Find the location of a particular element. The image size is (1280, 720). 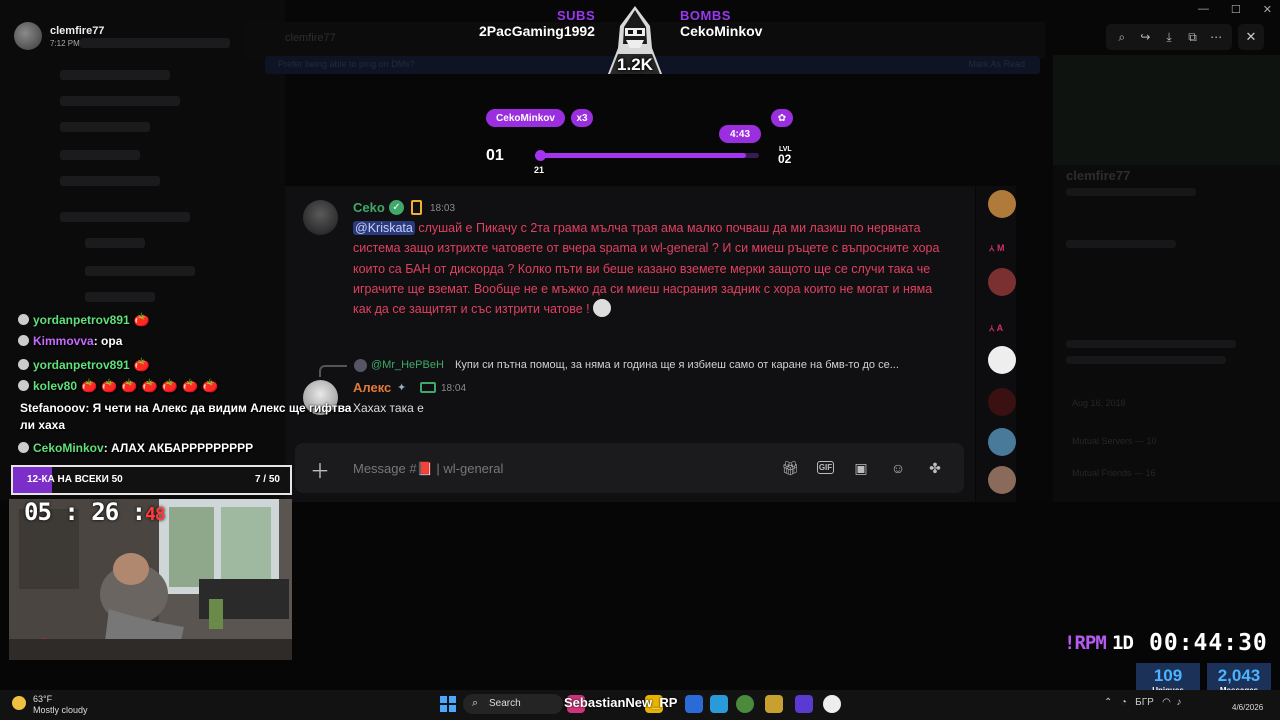

weather-icon is located at coordinates (19, 703).